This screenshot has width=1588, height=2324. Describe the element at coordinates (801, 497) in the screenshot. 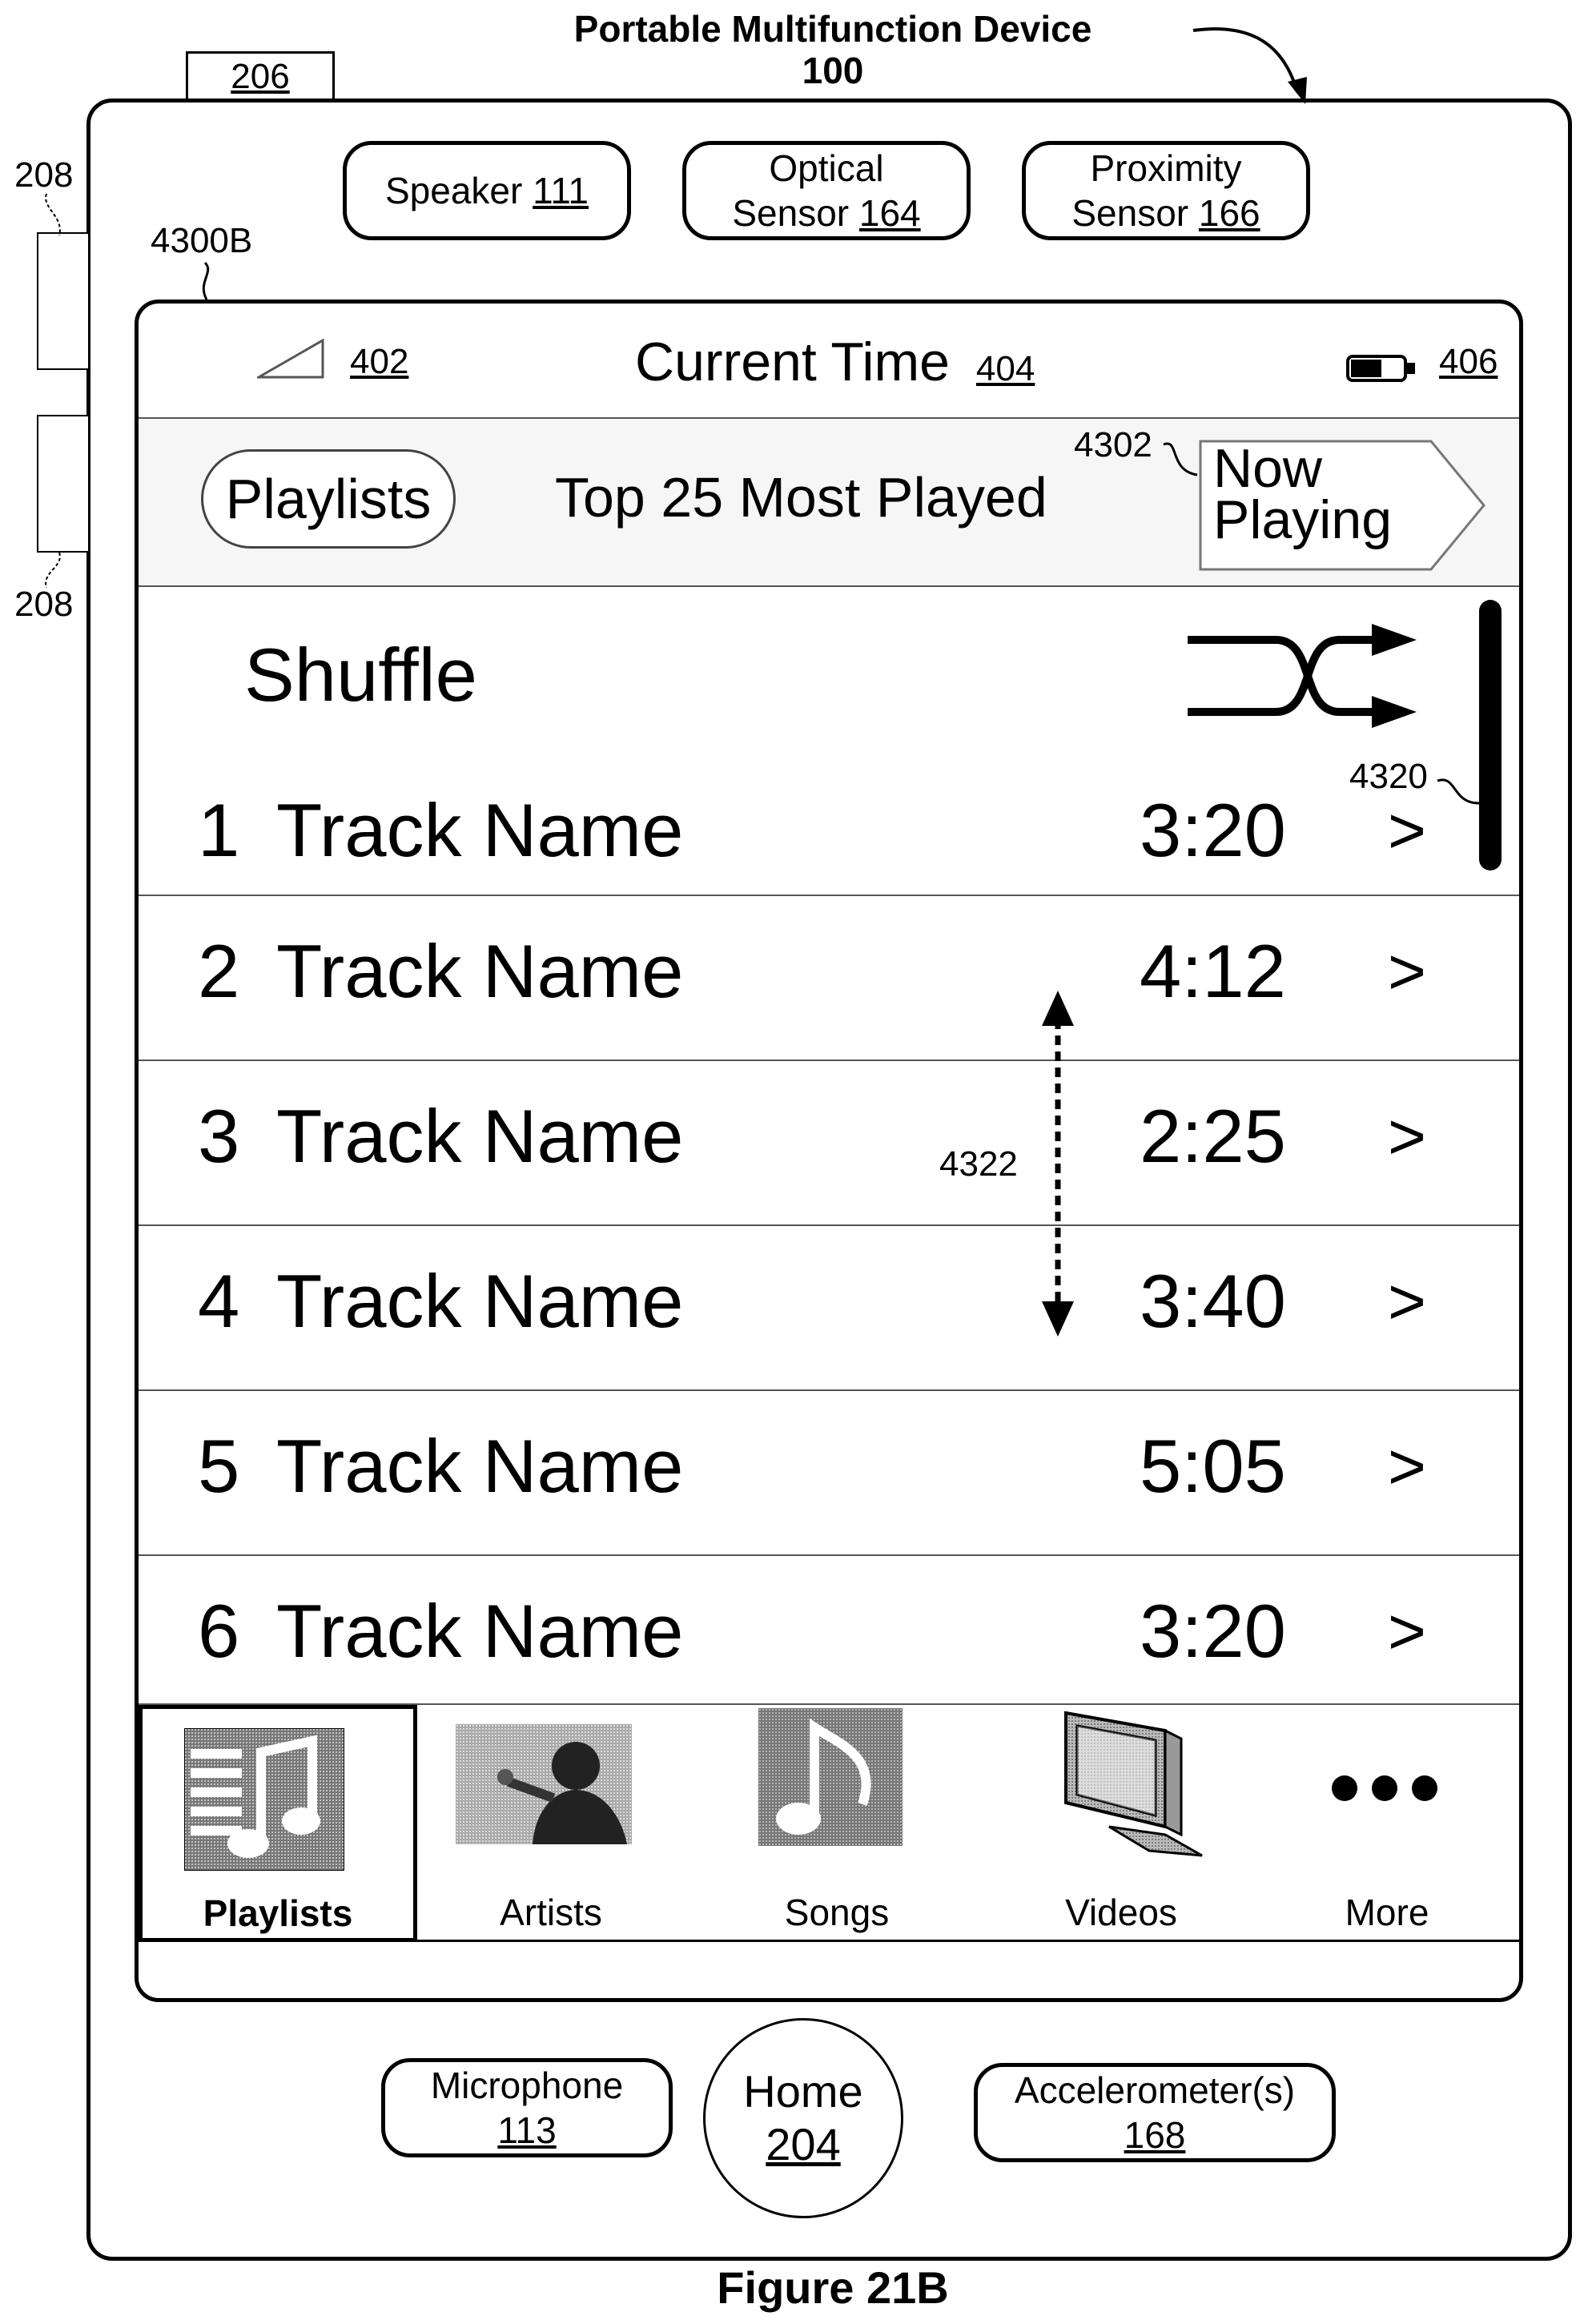

I see `nav-title: Top 25 Most Played` at that location.